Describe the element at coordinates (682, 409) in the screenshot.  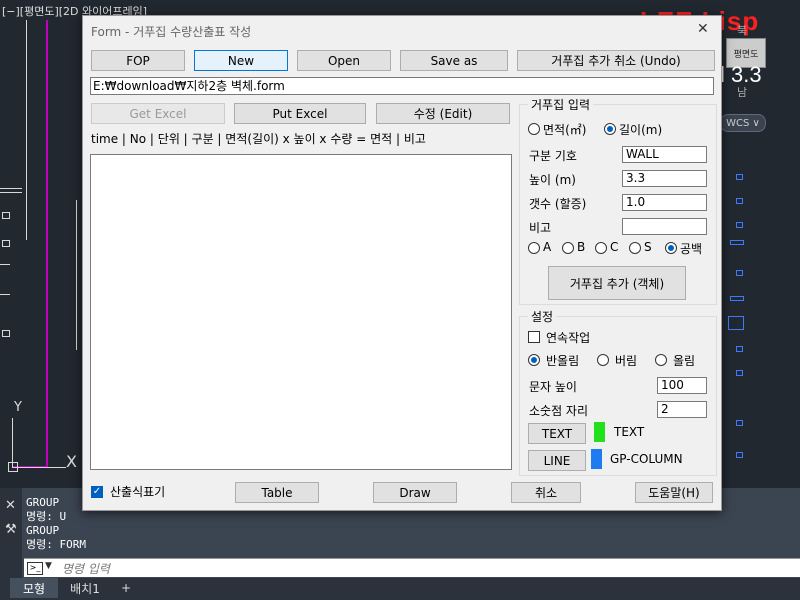
I see `decimals-field: 2` at that location.